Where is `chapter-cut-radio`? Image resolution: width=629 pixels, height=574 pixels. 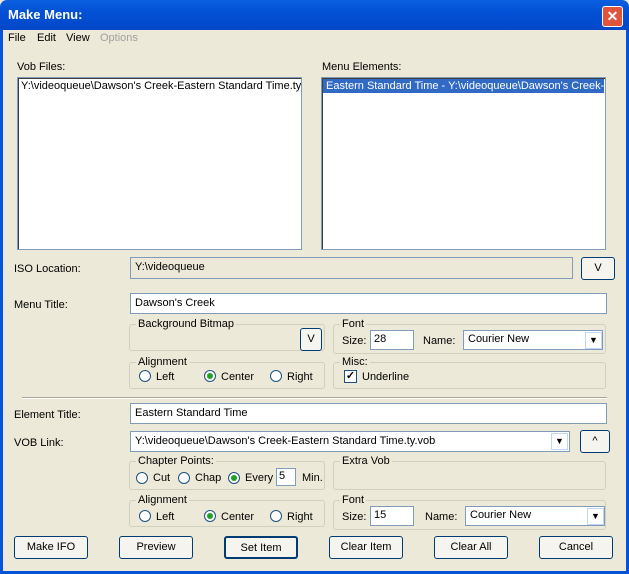 chapter-cut-radio is located at coordinates (142, 478).